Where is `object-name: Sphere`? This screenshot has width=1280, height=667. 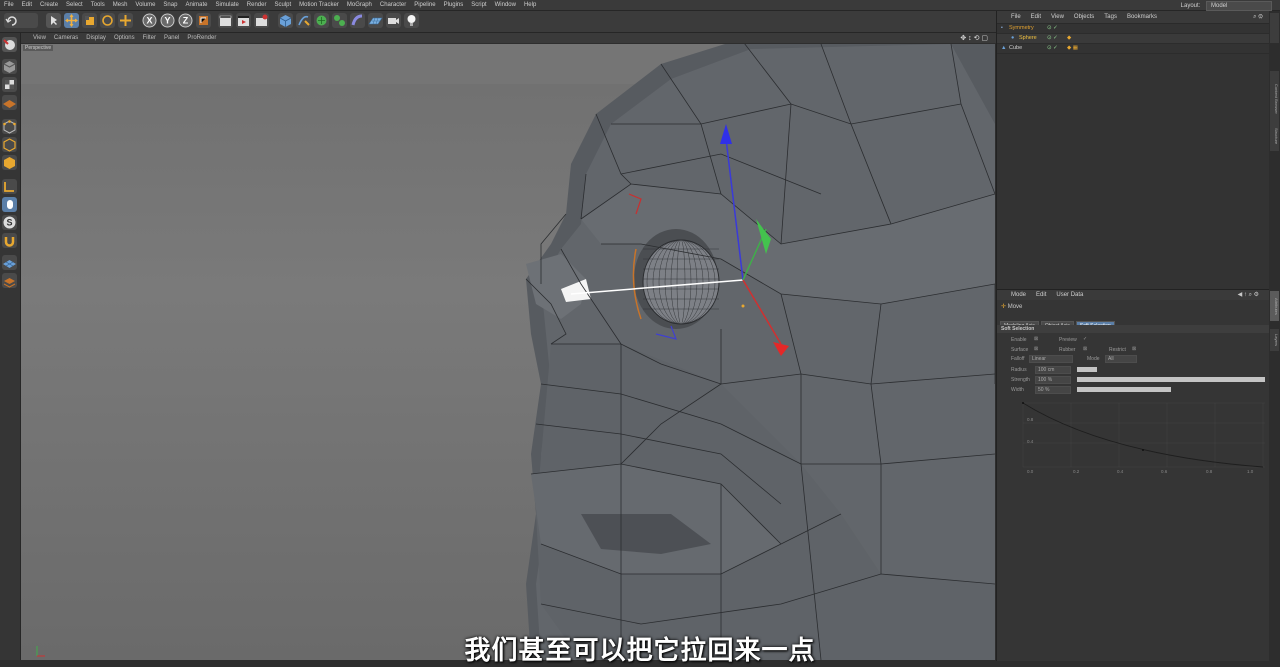 object-name: Sphere is located at coordinates (1028, 38).